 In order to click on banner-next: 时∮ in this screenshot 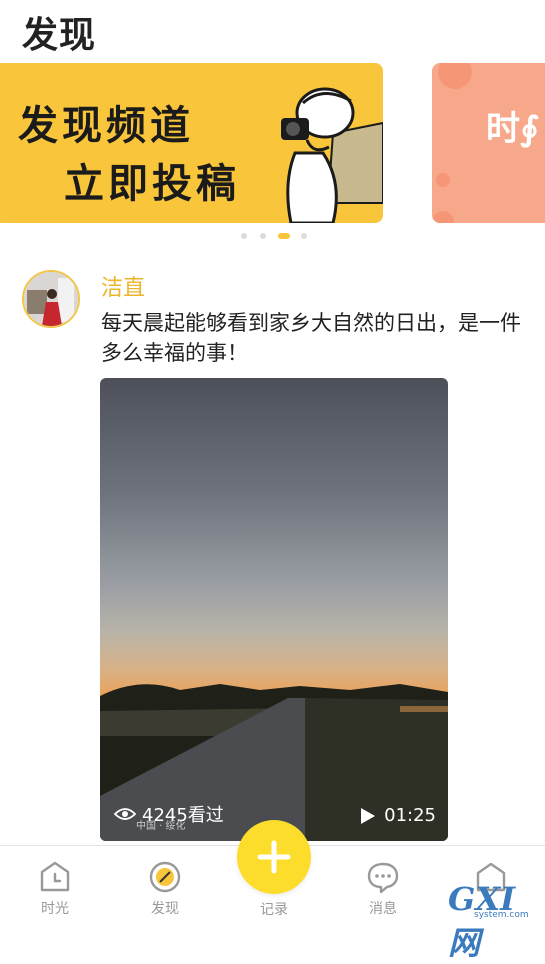, I will do `click(488, 143)`.